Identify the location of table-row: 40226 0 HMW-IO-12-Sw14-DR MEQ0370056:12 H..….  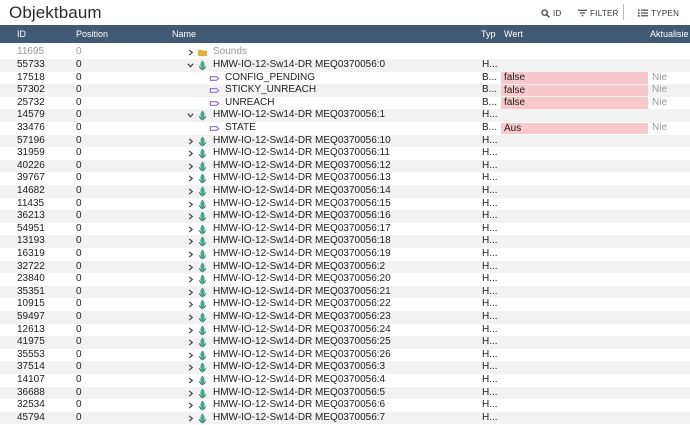
(345, 166).